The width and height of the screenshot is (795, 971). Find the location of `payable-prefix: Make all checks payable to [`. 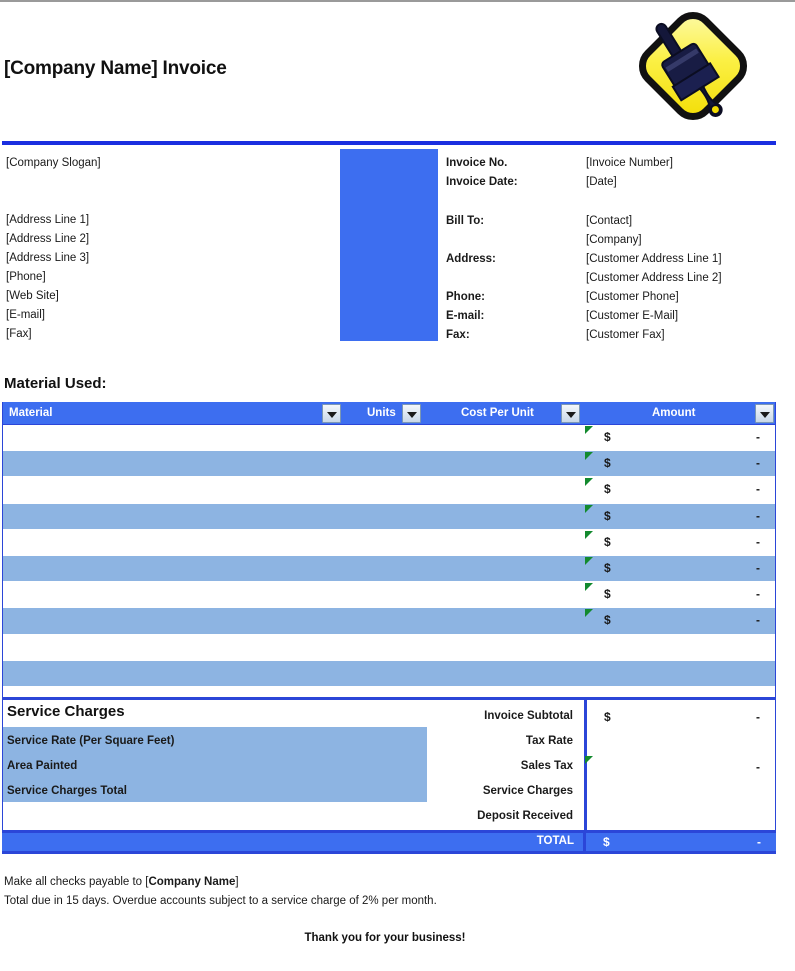

payable-prefix: Make all checks payable to [ is located at coordinates (76, 882).